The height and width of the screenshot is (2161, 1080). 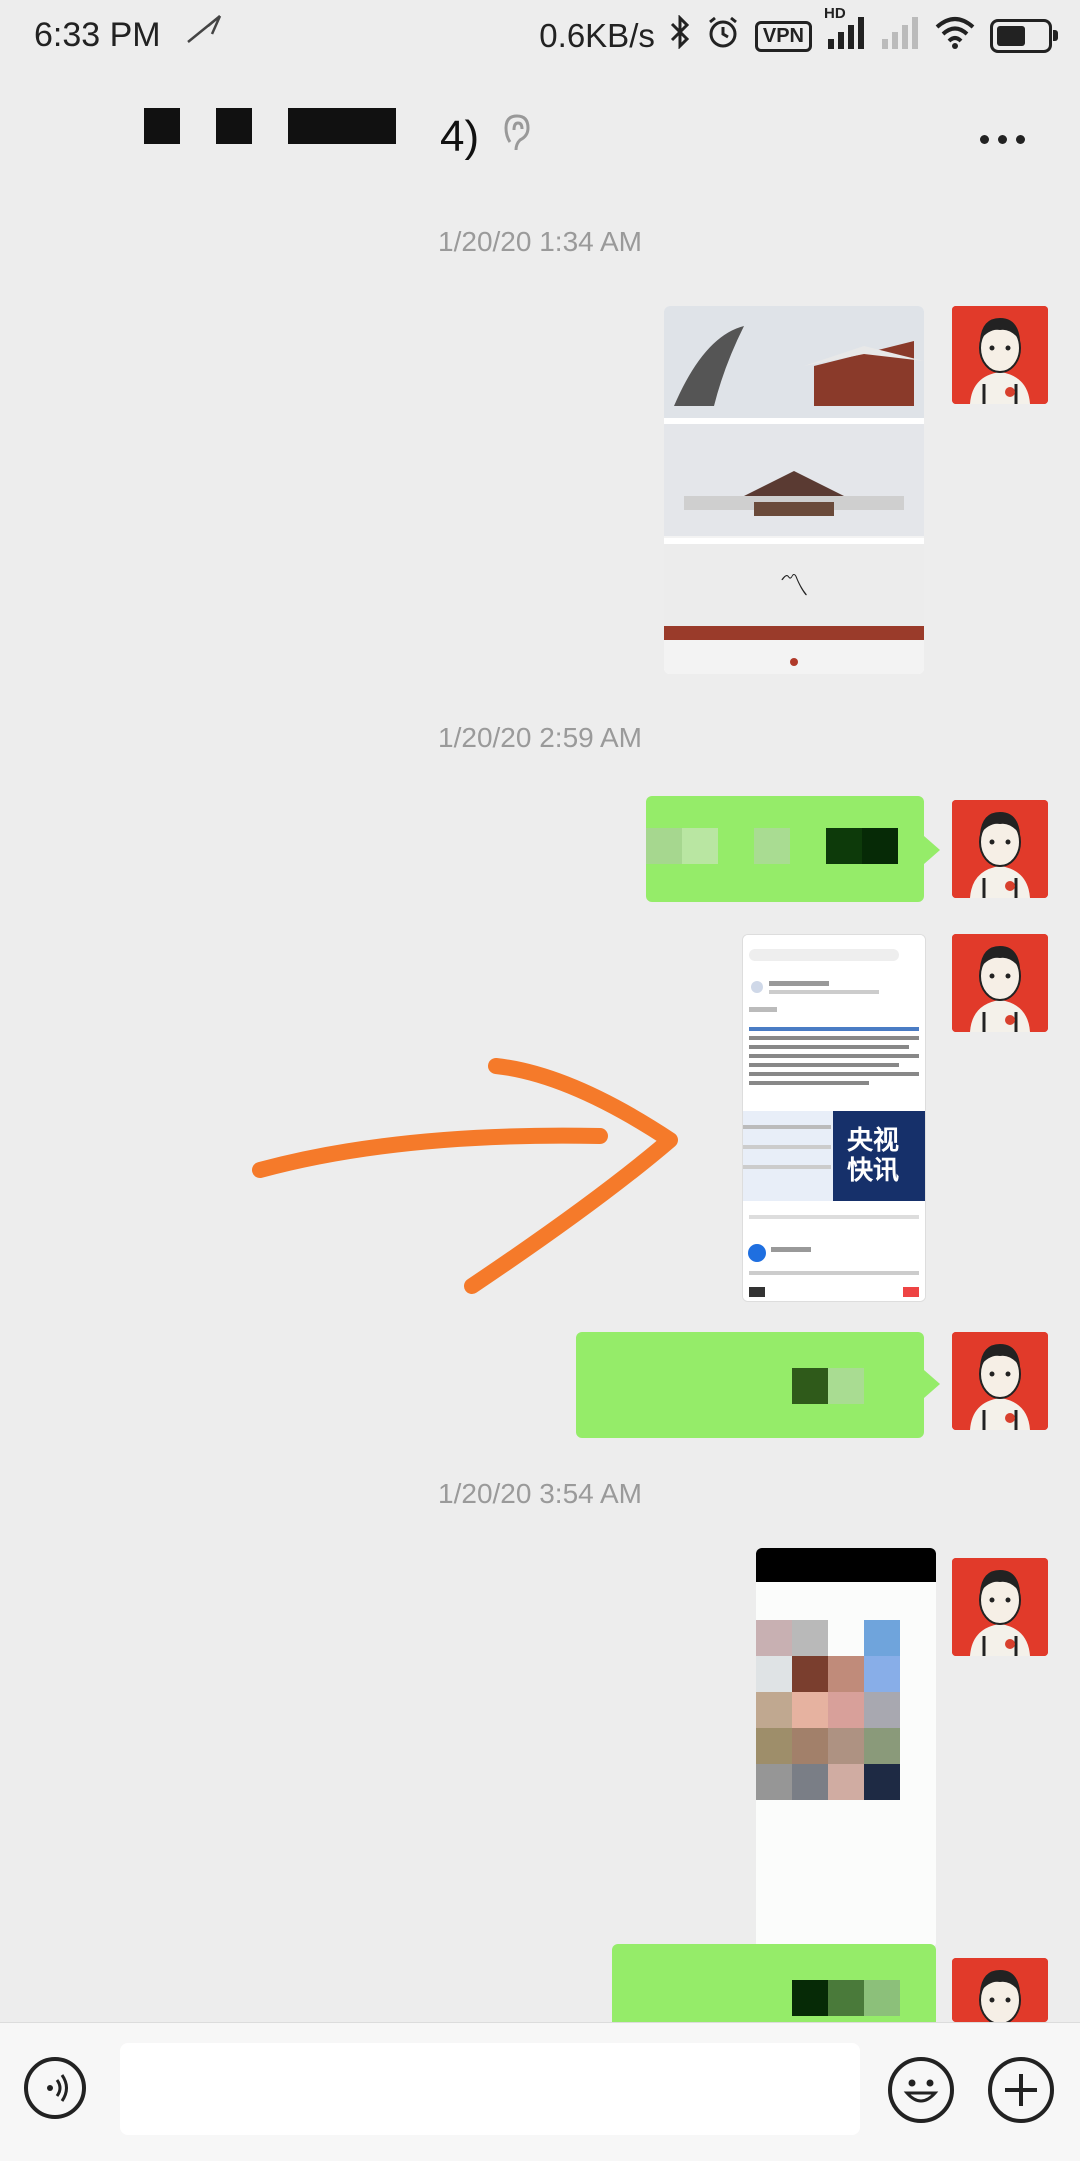 What do you see at coordinates (873, 1171) in the screenshot?
I see `news-title-line2: 快讯` at bounding box center [873, 1171].